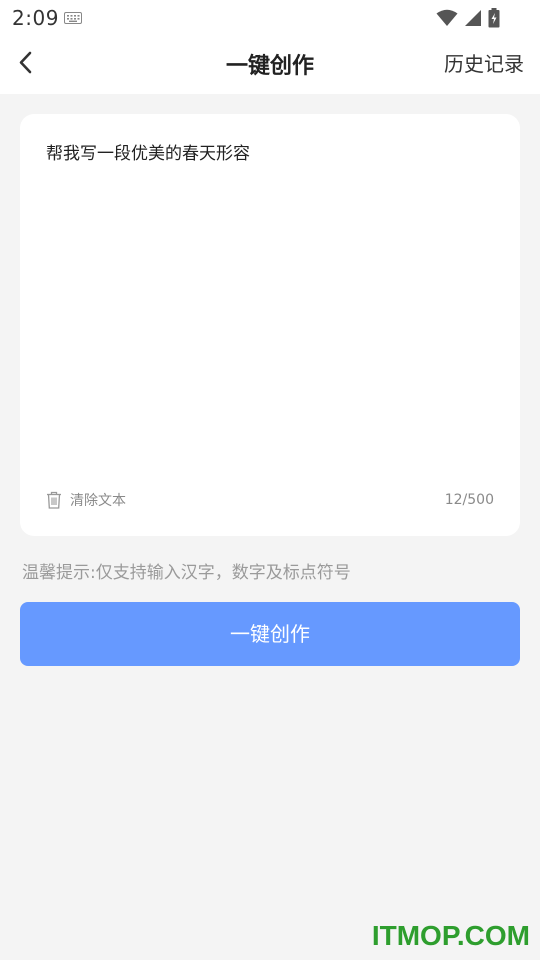 The width and height of the screenshot is (540, 960). What do you see at coordinates (73, 18) in the screenshot?
I see `keyboard-icon` at bounding box center [73, 18].